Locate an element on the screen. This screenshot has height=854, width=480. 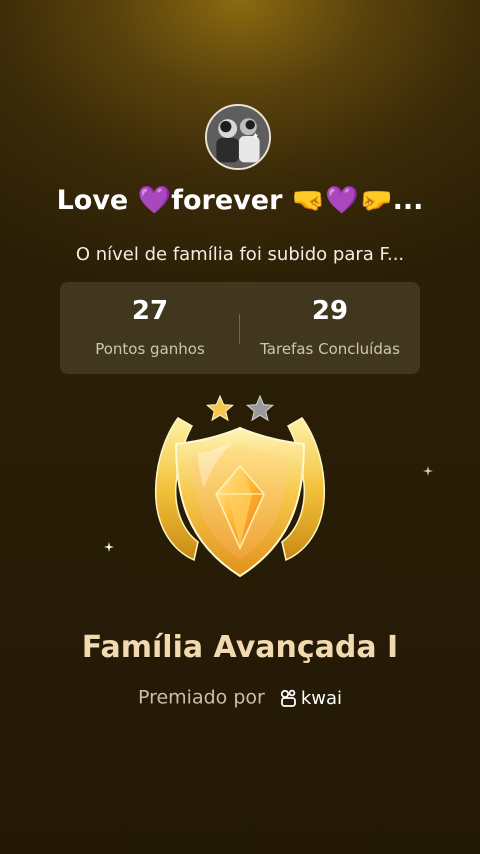
avatar-photo: ★ is located at coordinates (238, 137).